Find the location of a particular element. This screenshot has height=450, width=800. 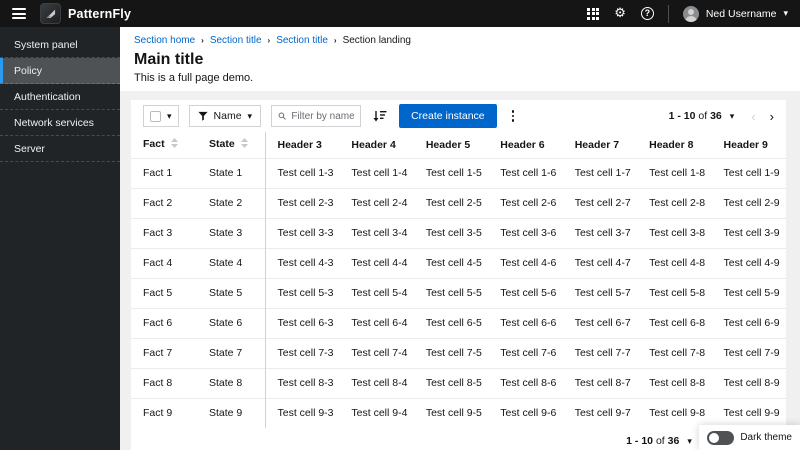

table-cell: Test cell 9-4 is located at coordinates (376, 412).